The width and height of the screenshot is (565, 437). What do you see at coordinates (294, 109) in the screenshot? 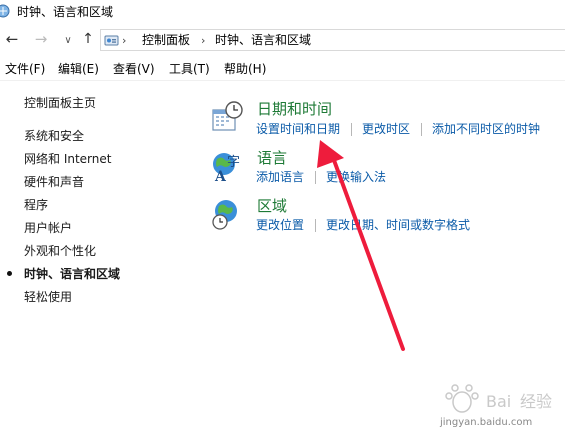
I see `category-title-date-time: 日期和时间` at bounding box center [294, 109].